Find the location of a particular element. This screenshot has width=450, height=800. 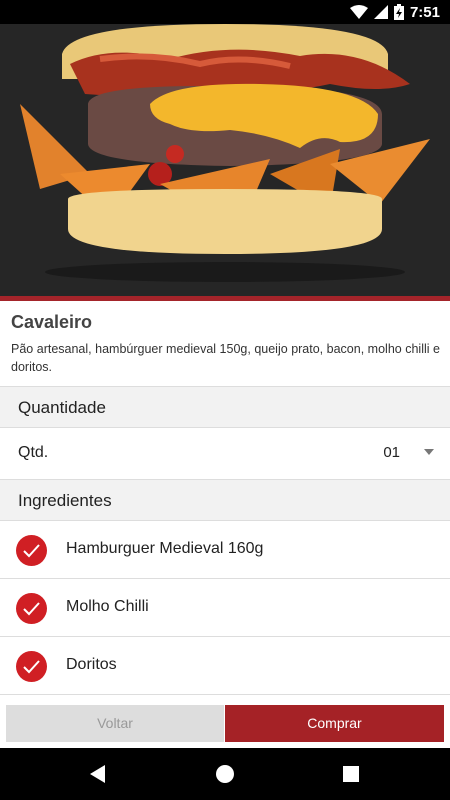

quantity-section-title: Quantidade is located at coordinates (62, 407).